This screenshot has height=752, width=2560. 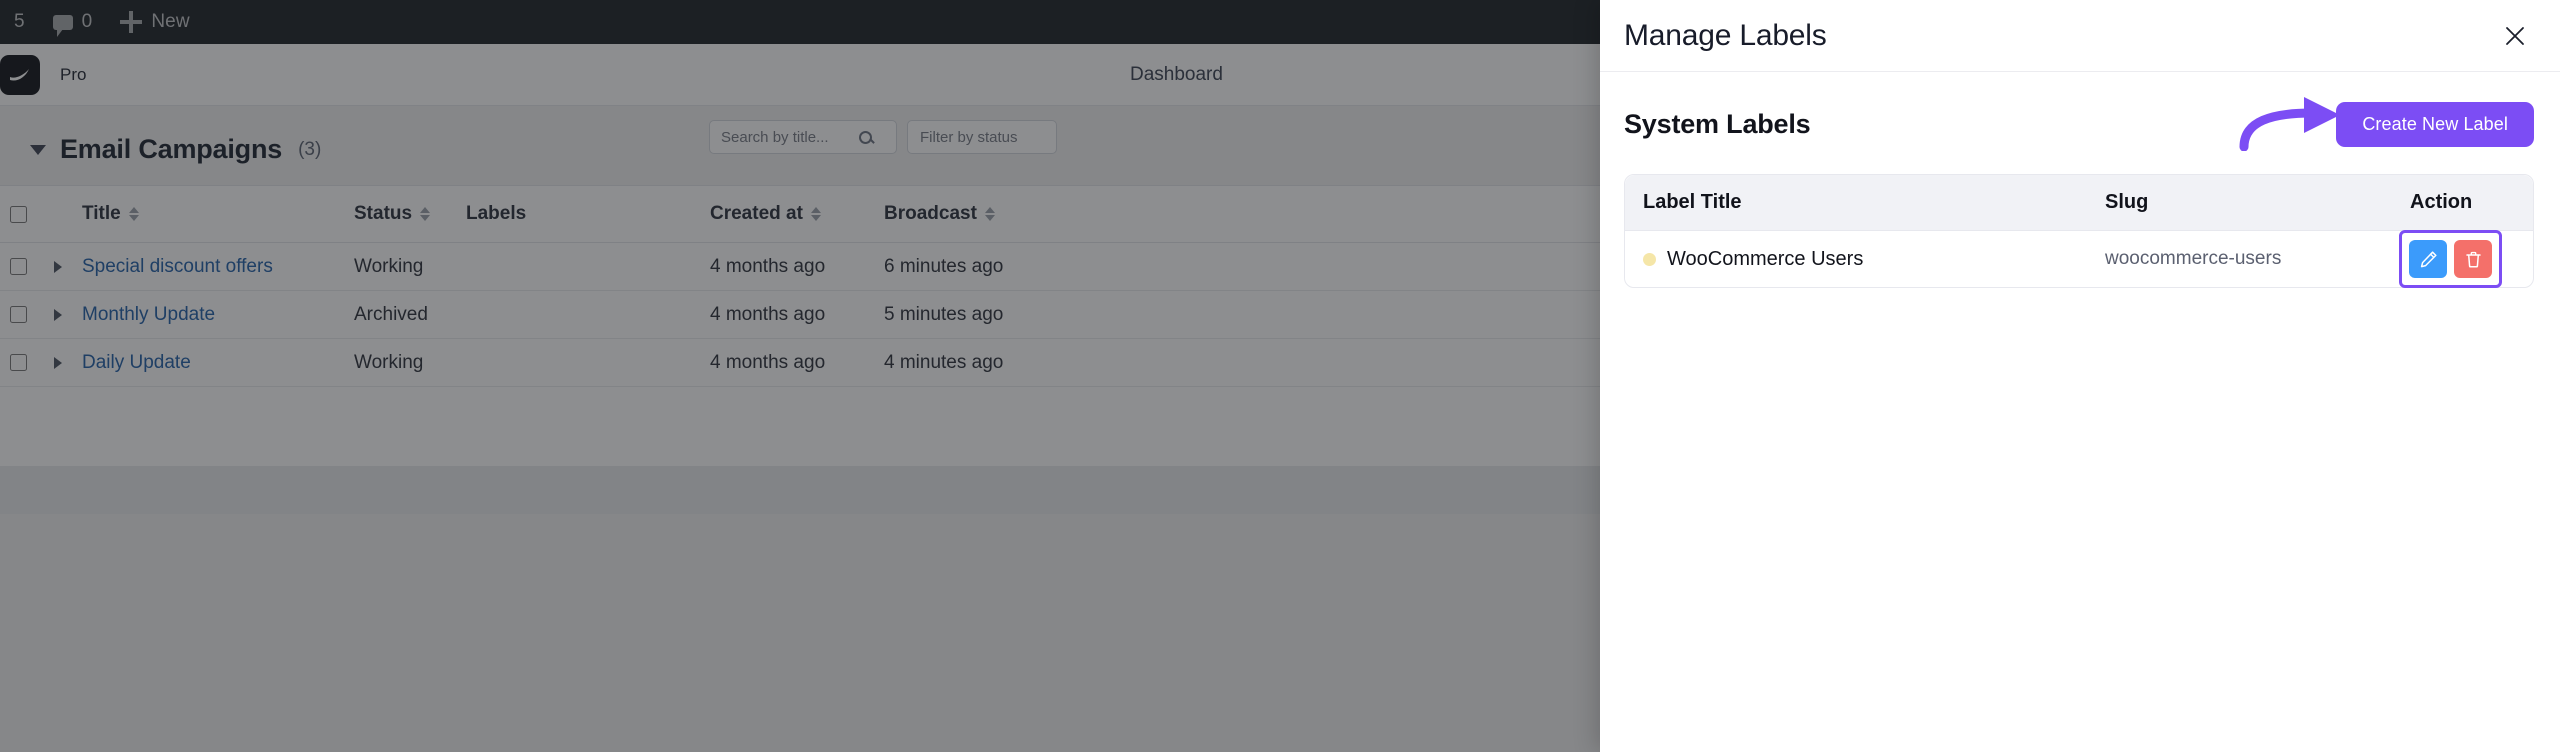 What do you see at coordinates (2515, 36) in the screenshot?
I see `close-icon` at bounding box center [2515, 36].